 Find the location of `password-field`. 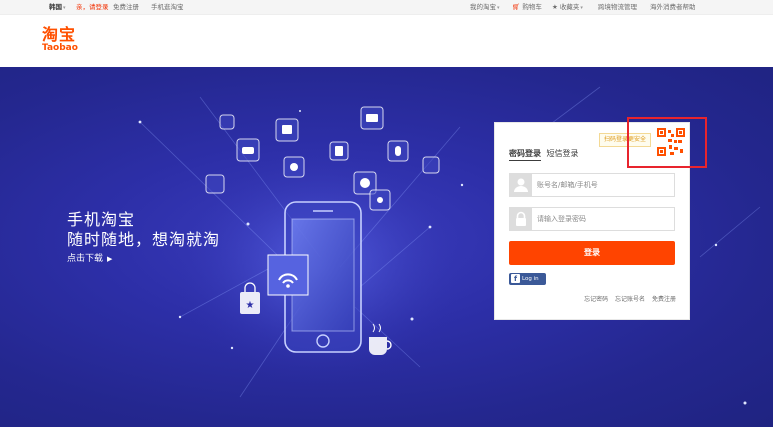

password-field is located at coordinates (592, 219).